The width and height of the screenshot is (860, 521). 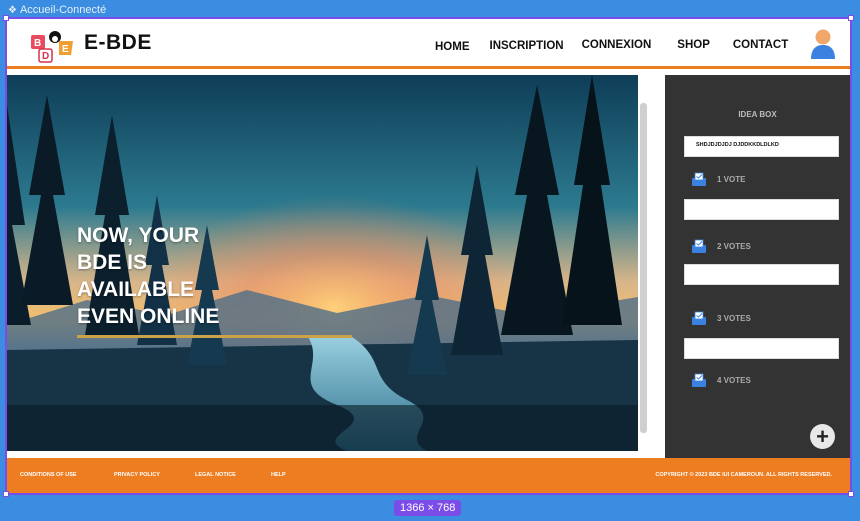 I want to click on nav-inscription-link: INSCRIPTION, so click(x=527, y=46).